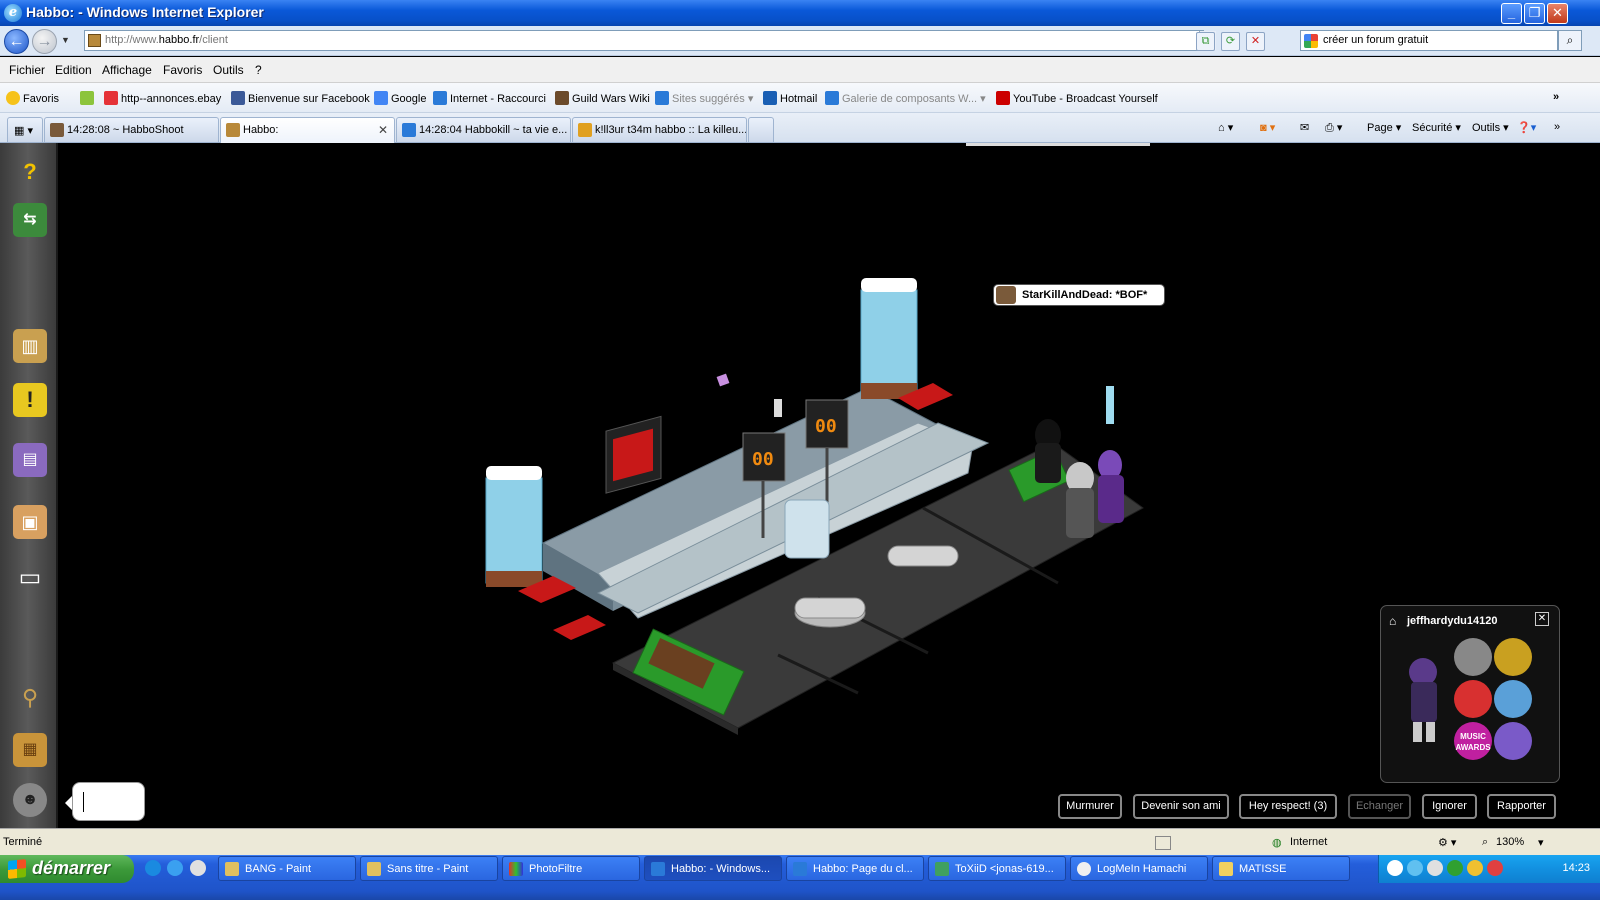  I want to click on menu-edition: Edition, so click(73, 70).